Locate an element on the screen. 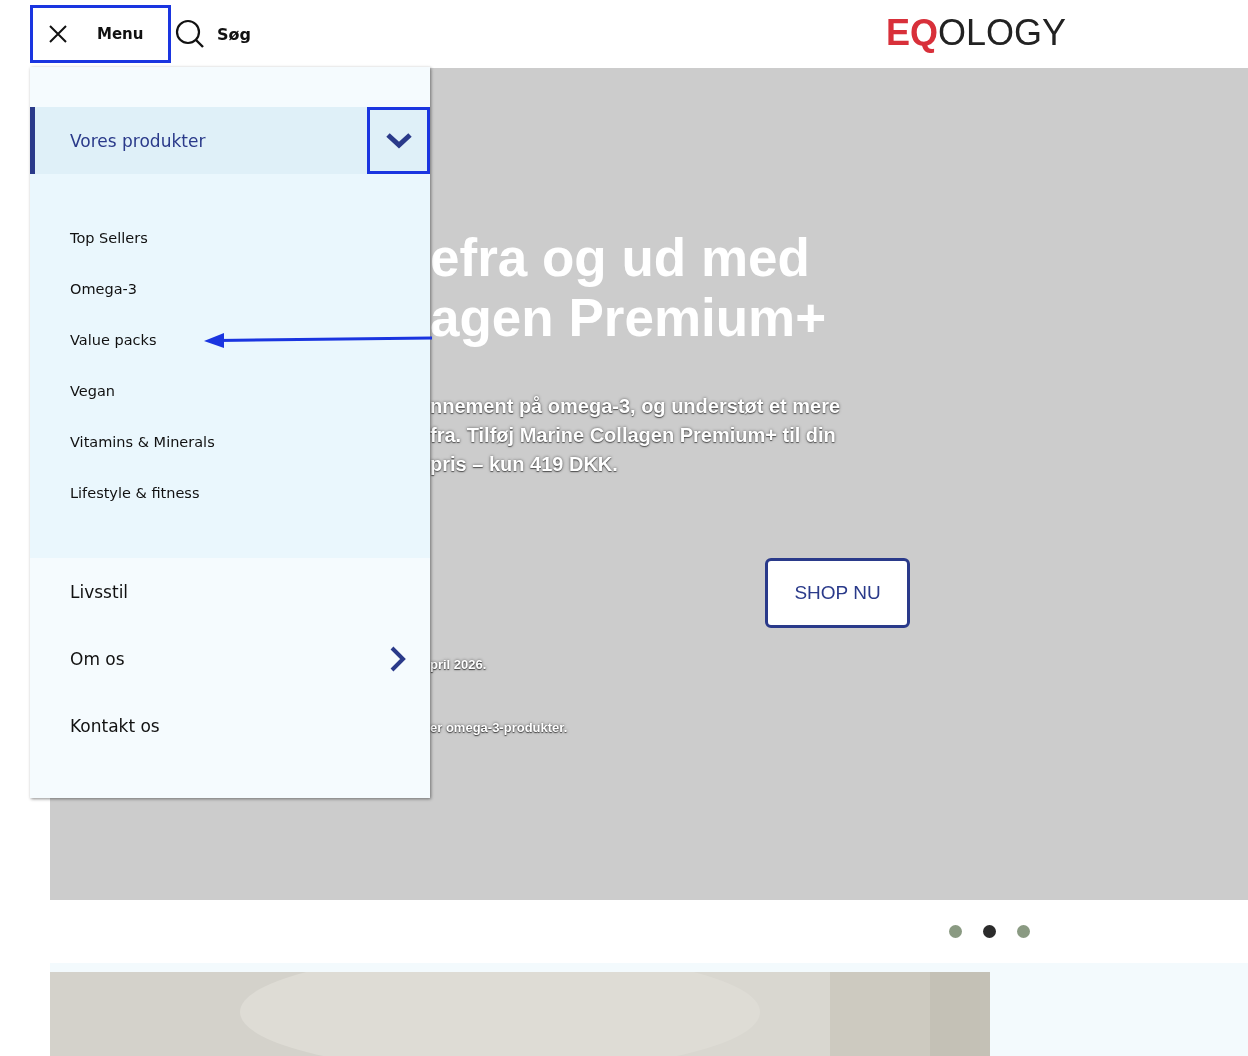  expand-toggle is located at coordinates (398, 140).